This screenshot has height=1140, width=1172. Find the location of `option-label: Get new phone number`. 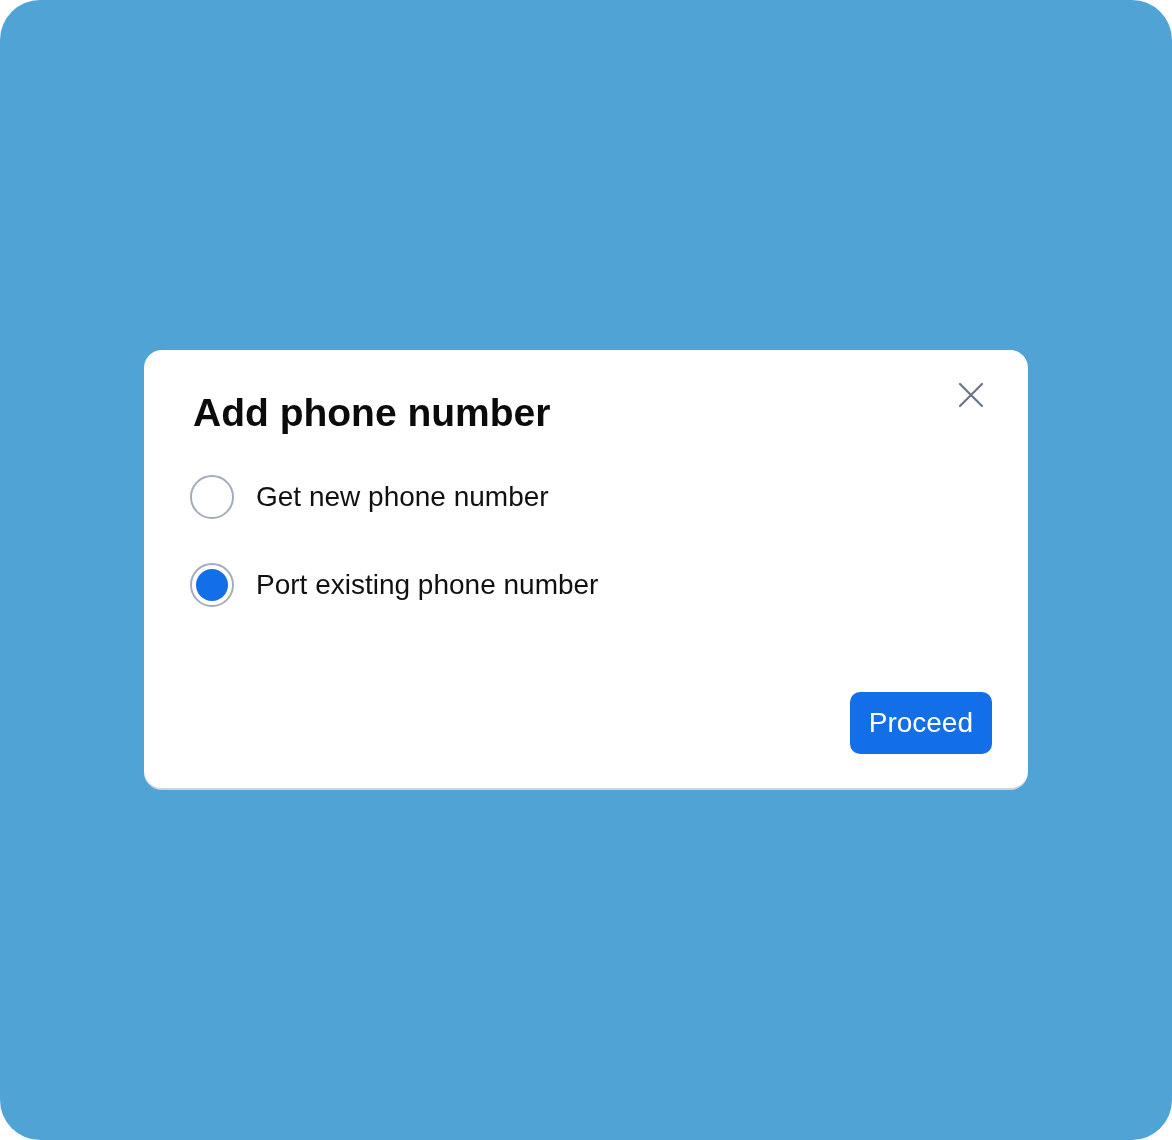

option-label: Get new phone number is located at coordinates (402, 496).